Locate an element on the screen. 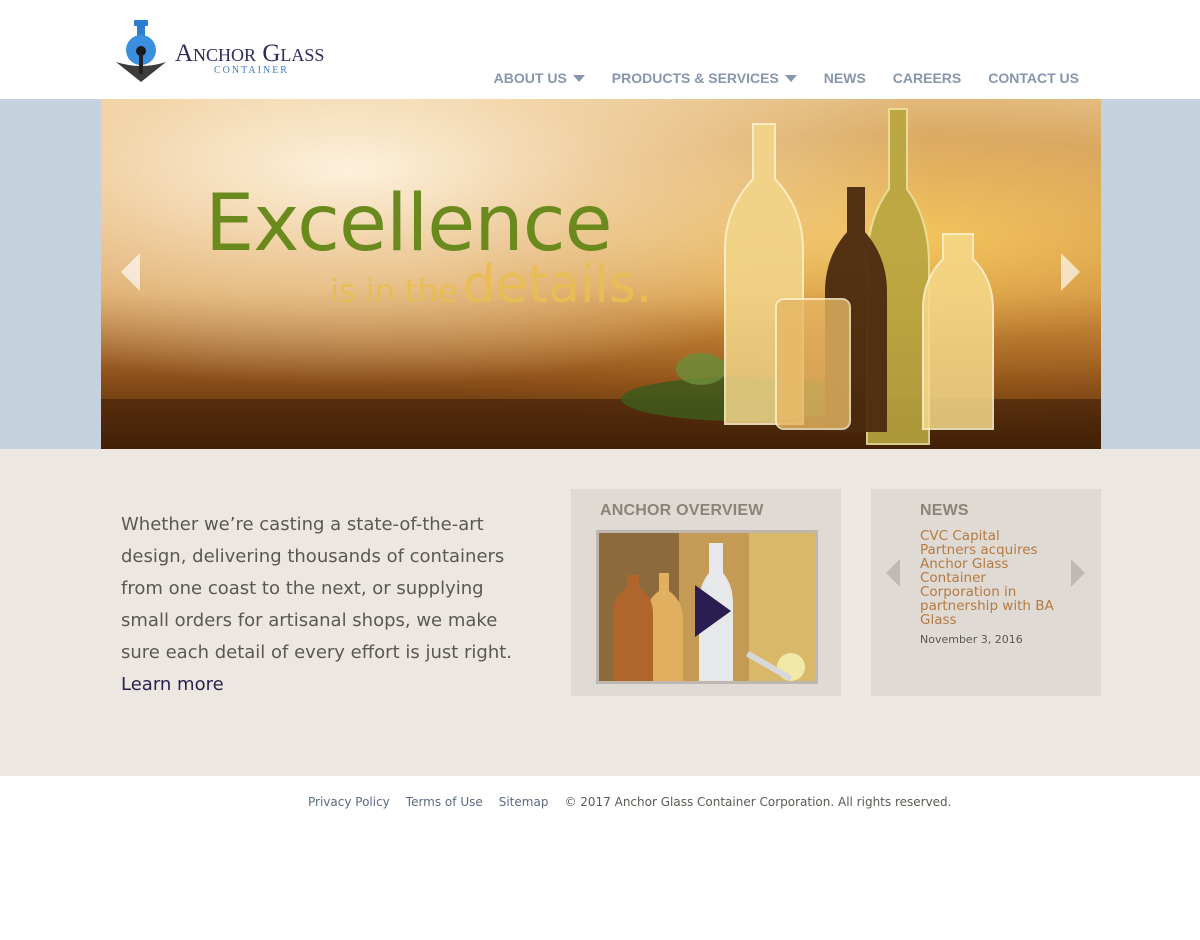 This screenshot has height=940, width=1200. logo: Anchor Glass CONTAINER is located at coordinates (229, 52).